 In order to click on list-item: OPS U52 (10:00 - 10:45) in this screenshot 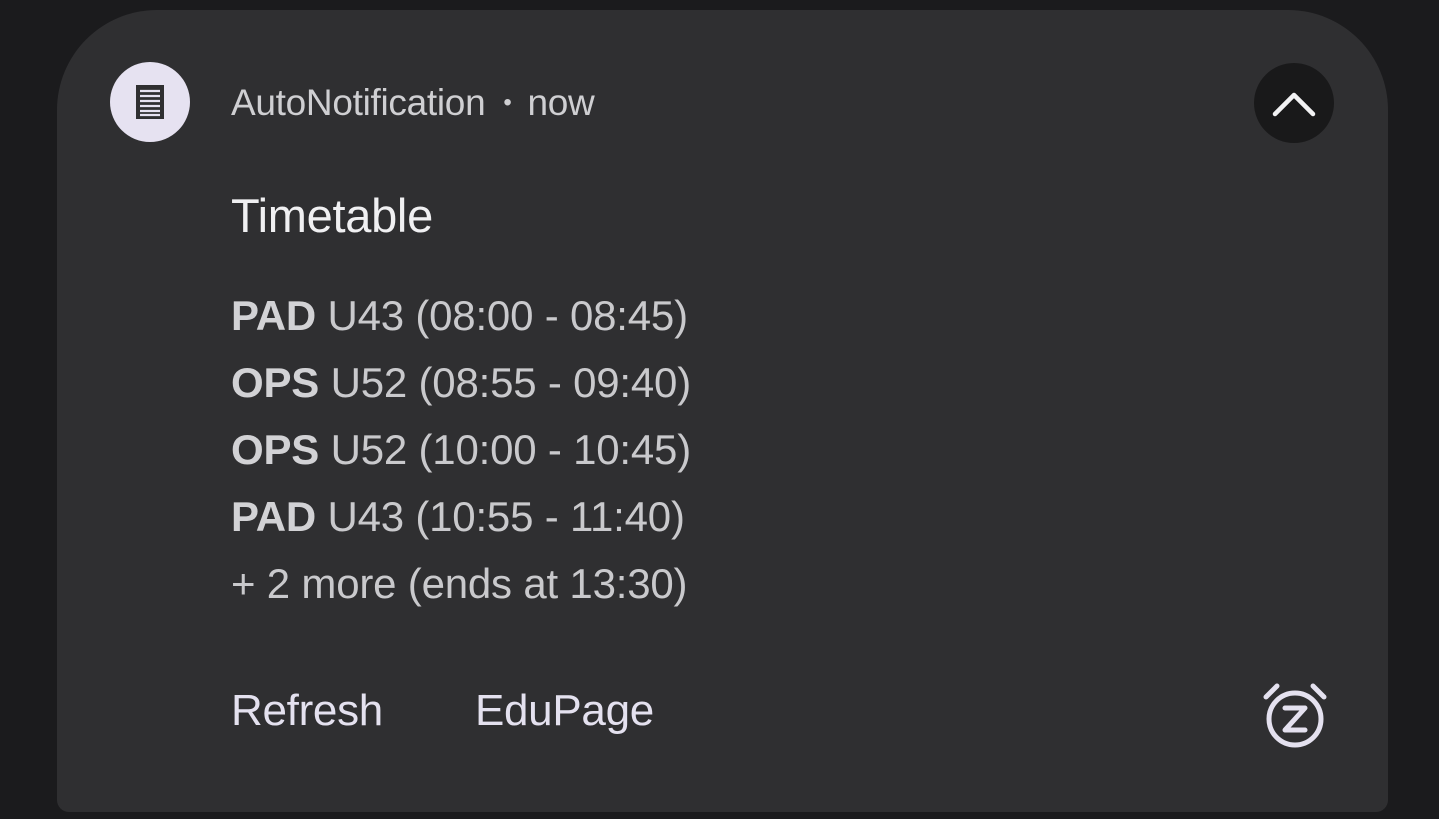, I will do `click(461, 449)`.